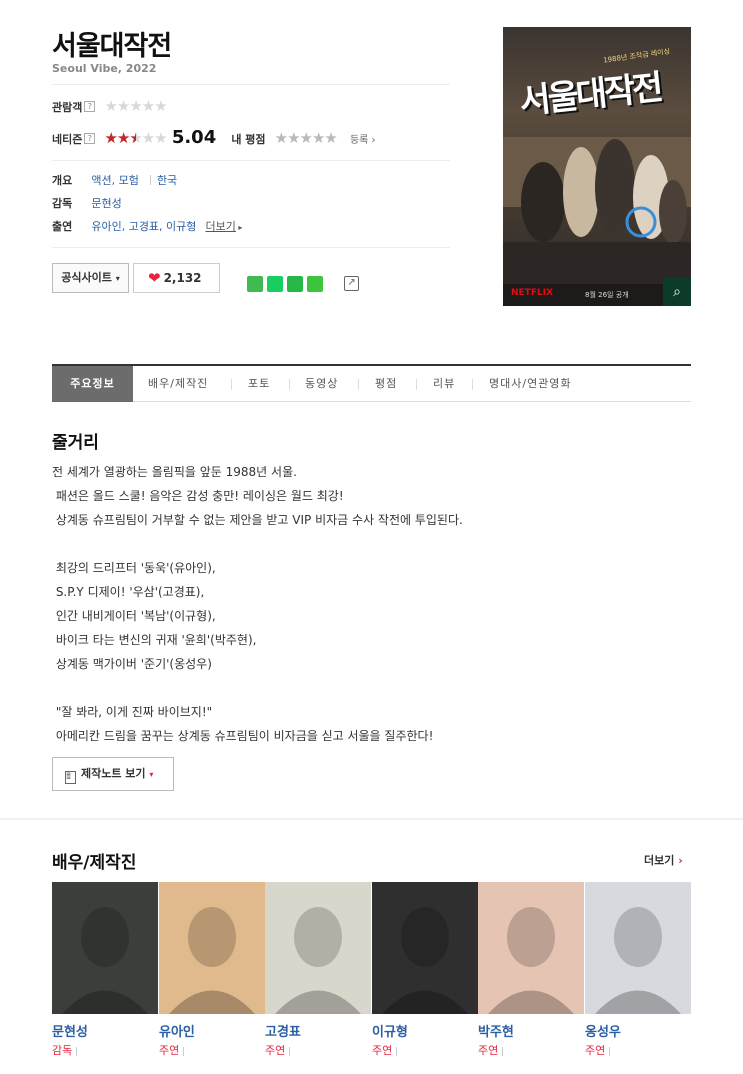 The width and height of the screenshot is (743, 1074). I want to click on caret-right-icon: ▸, so click(239, 227).